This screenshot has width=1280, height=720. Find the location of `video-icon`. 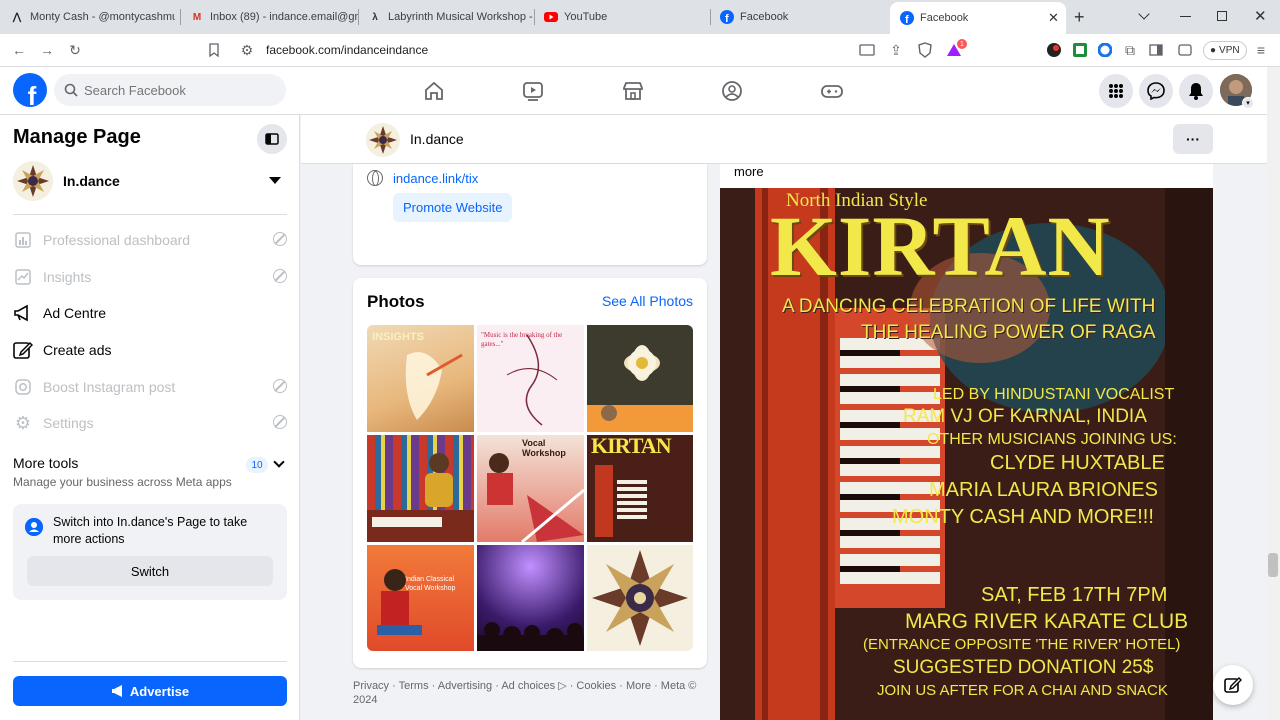

video-icon is located at coordinates (533, 91).